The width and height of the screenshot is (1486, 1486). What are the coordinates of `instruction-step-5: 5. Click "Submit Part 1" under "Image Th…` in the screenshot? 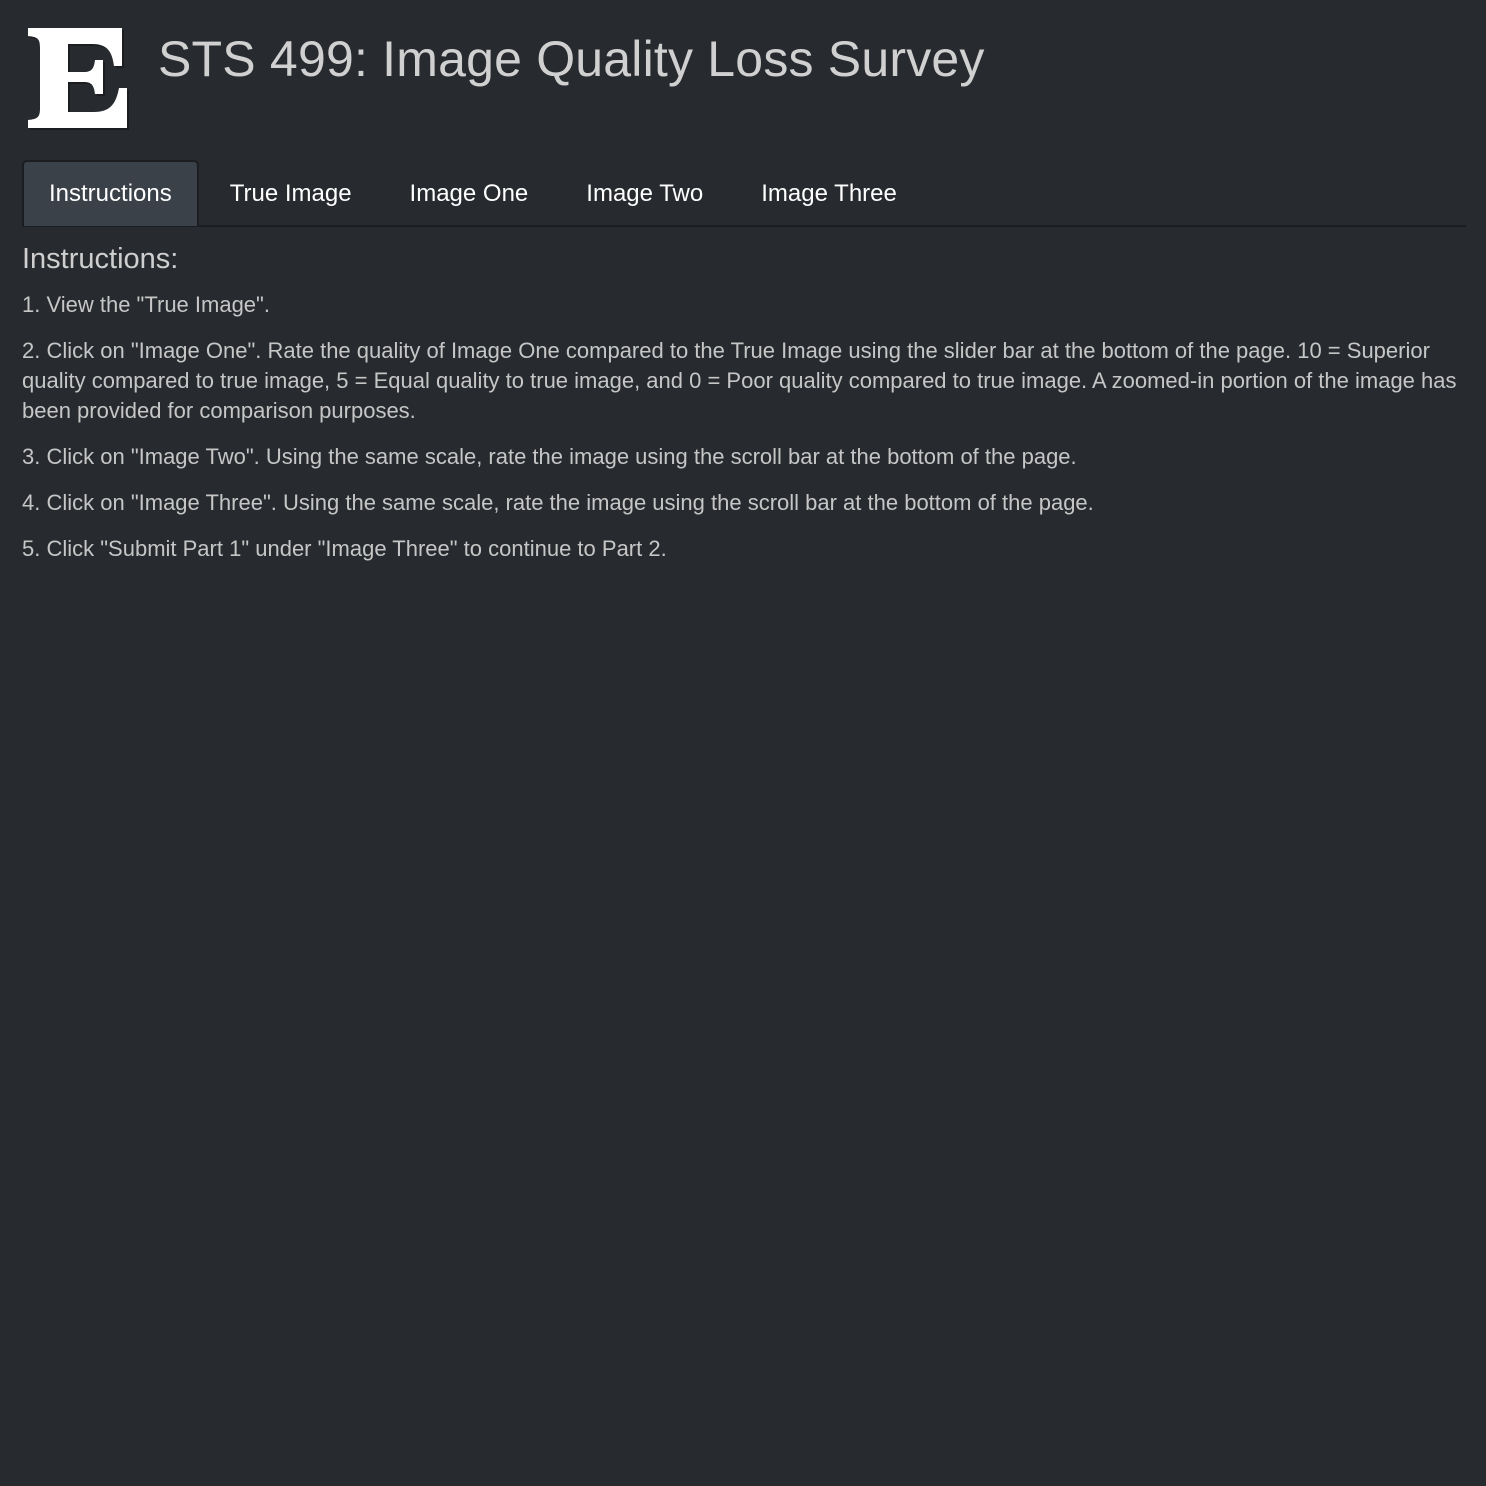 It's located at (344, 548).